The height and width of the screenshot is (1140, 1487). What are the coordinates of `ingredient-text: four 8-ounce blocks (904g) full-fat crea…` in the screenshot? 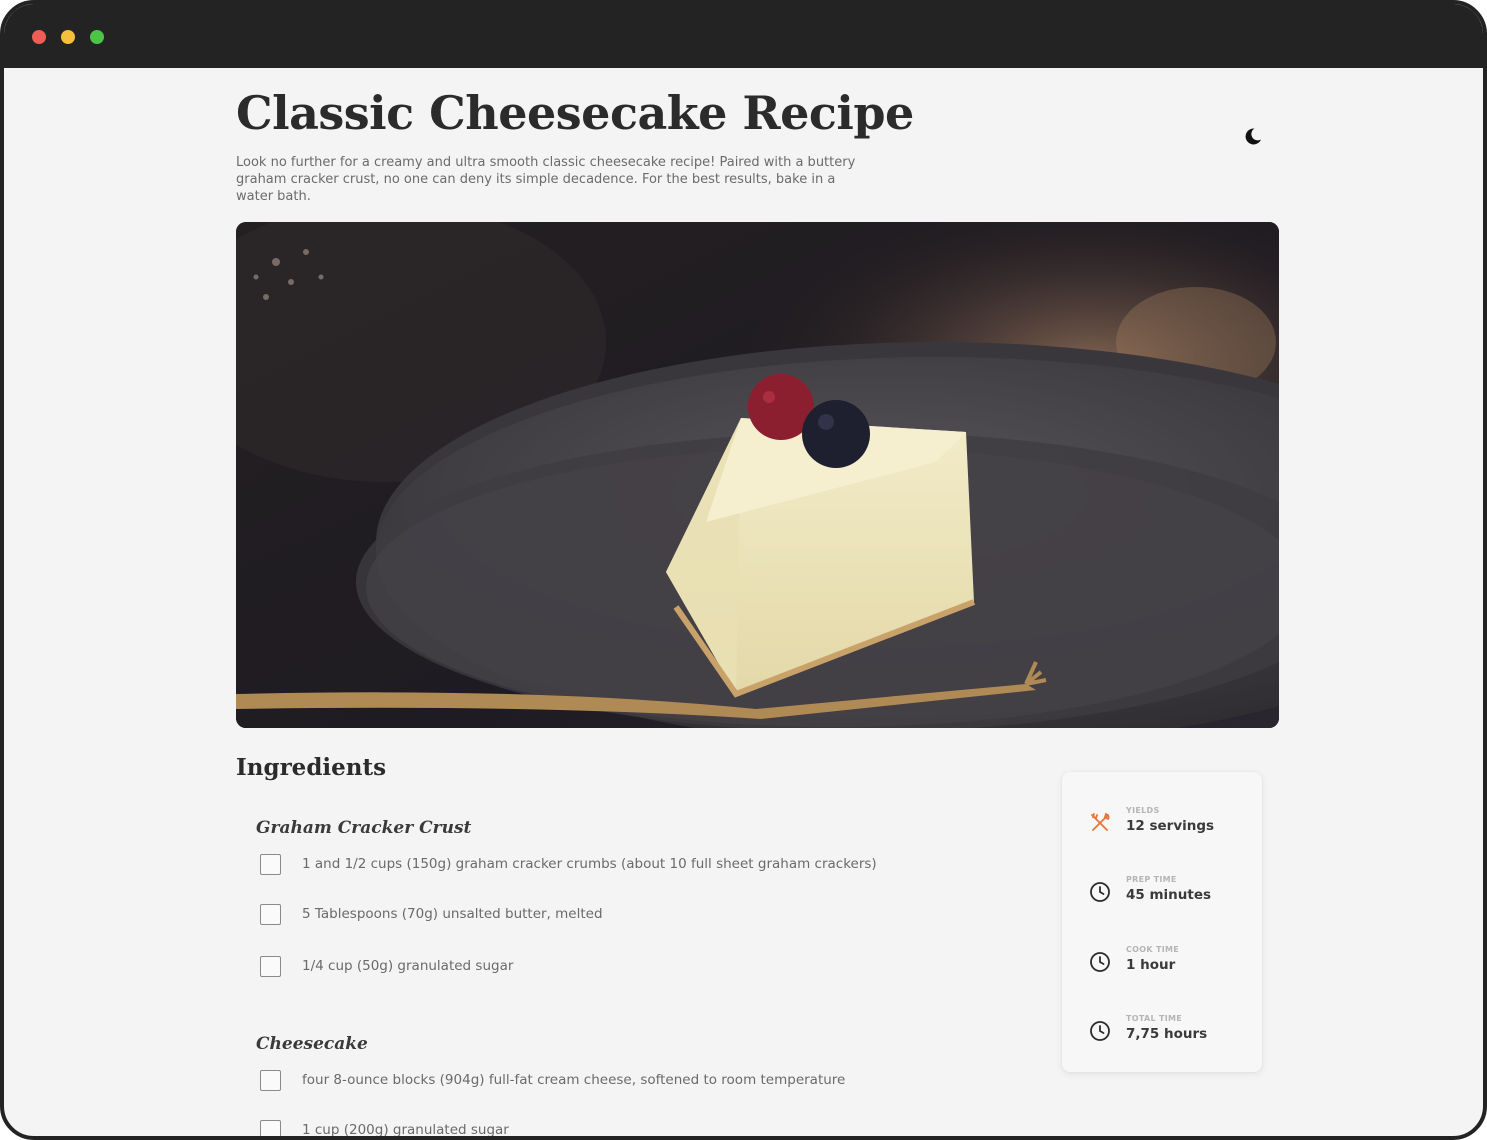 It's located at (574, 1080).